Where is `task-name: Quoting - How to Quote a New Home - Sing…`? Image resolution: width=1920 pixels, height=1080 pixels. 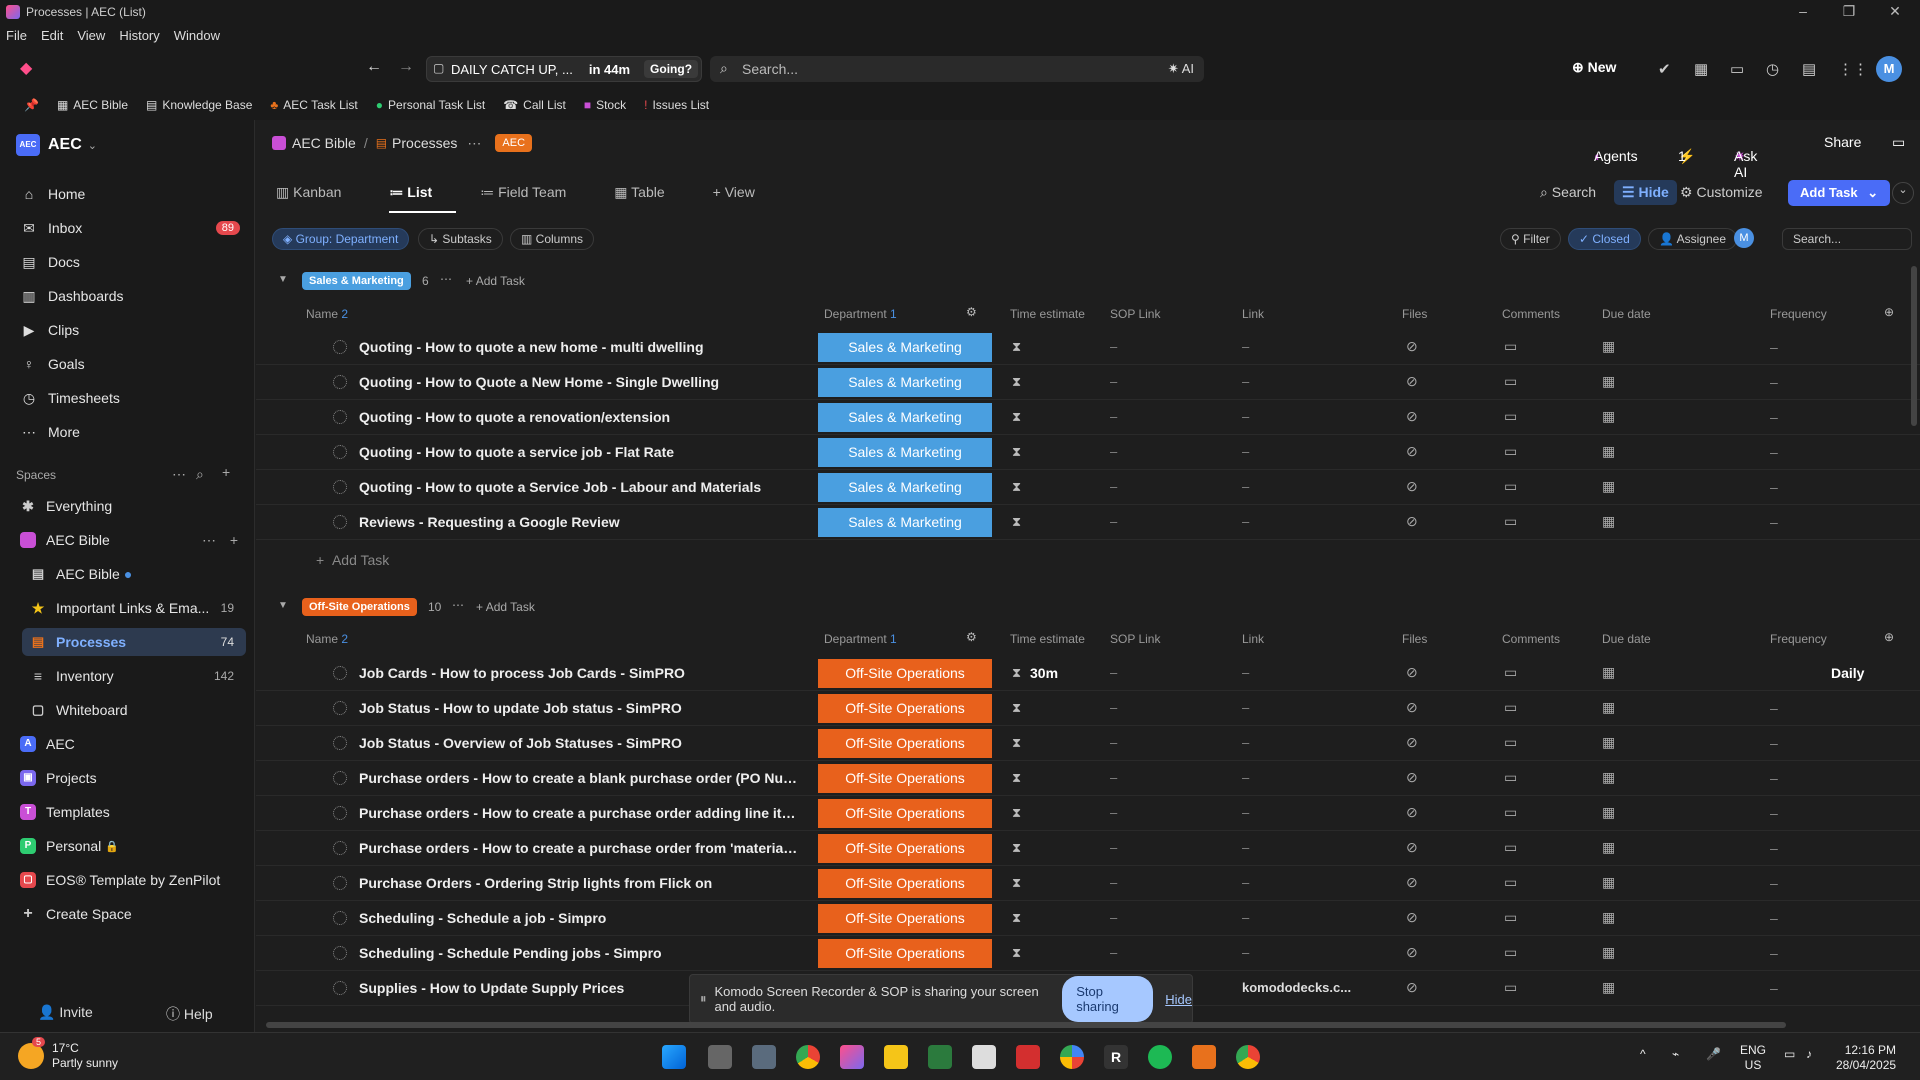
task-name: Quoting - How to Quote a New Home - Sing… is located at coordinates (579, 382).